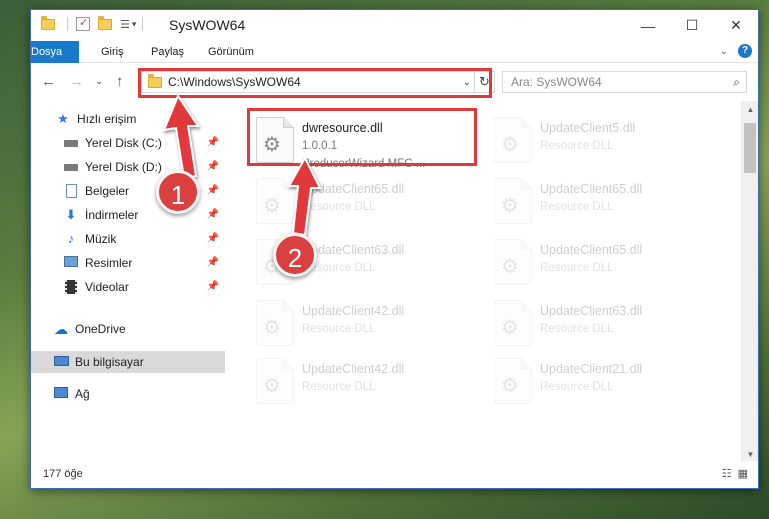 This screenshot has width=769, height=519. Describe the element at coordinates (362, 137) in the screenshot. I see `file-highlight-box` at that location.